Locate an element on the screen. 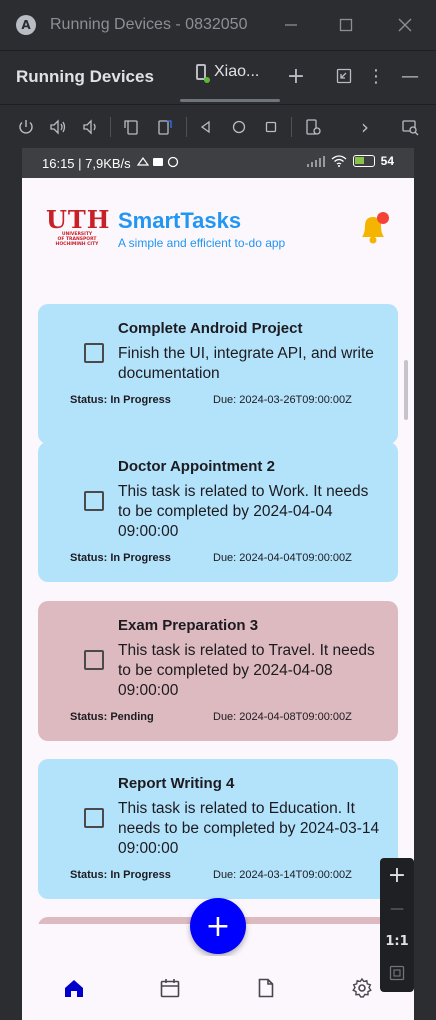 This screenshot has height=1020, width=436. battery-level: 54 is located at coordinates (387, 161).